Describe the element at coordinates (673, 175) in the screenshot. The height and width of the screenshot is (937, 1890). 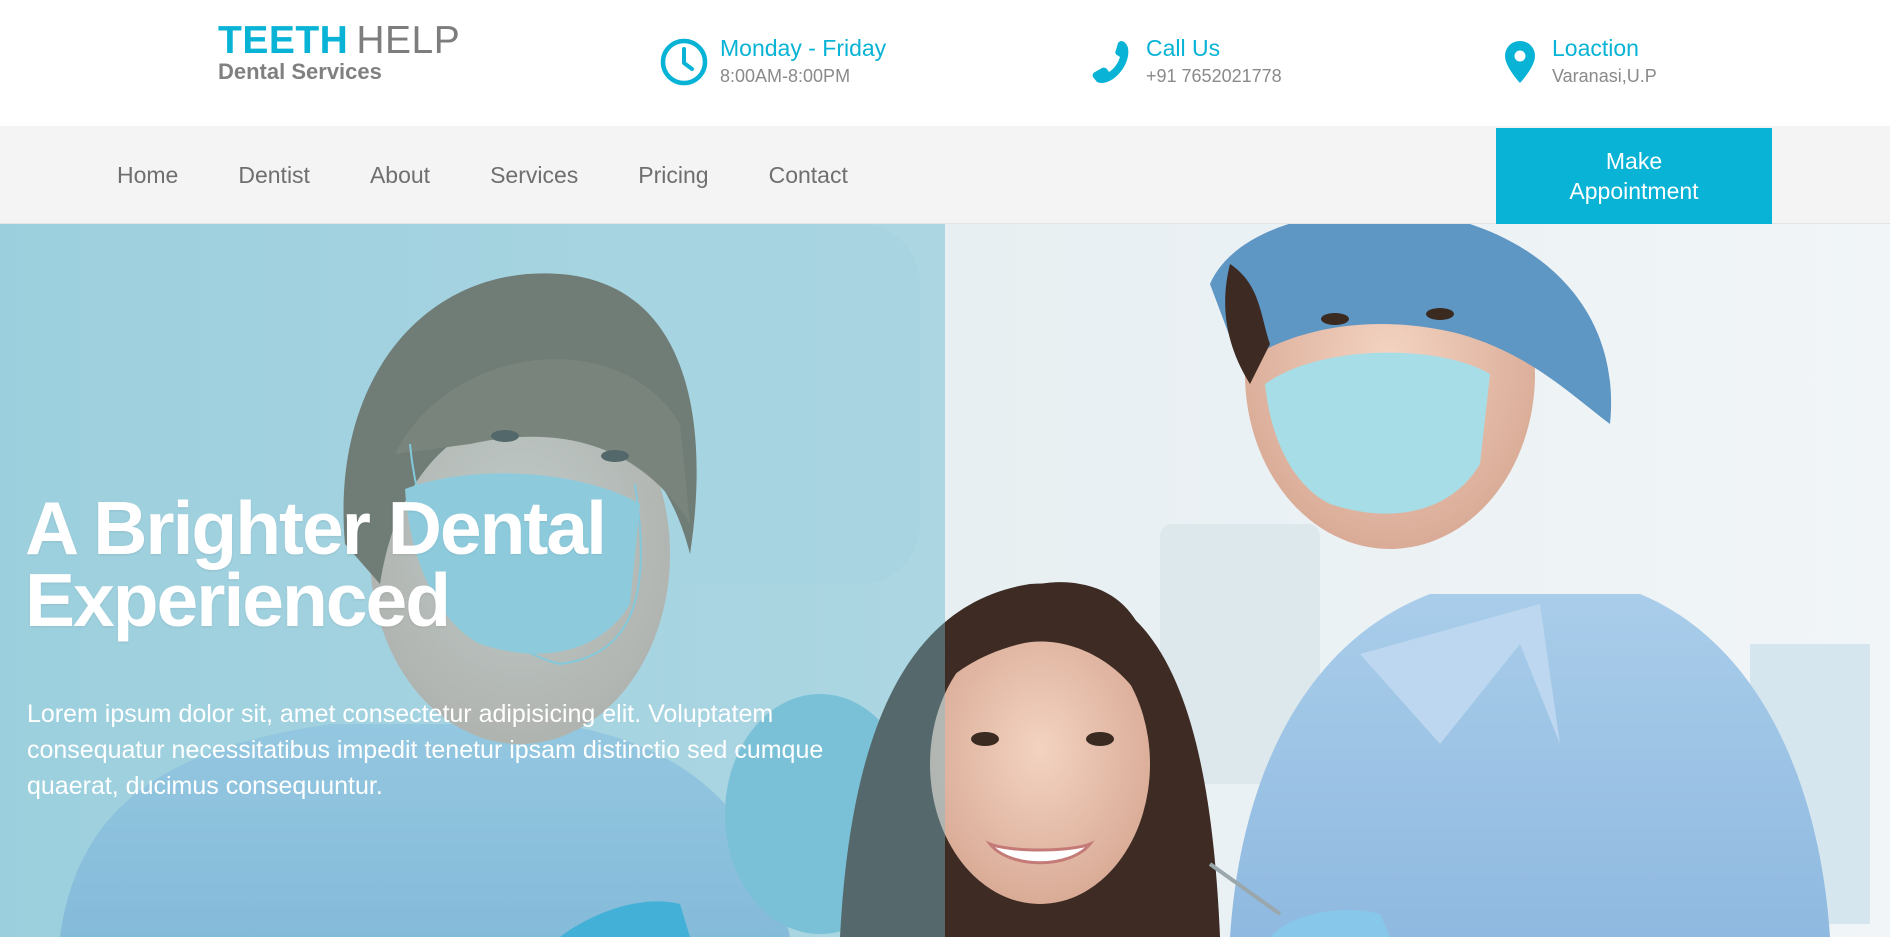
I see `nav-item-pricing: Pricing` at that location.